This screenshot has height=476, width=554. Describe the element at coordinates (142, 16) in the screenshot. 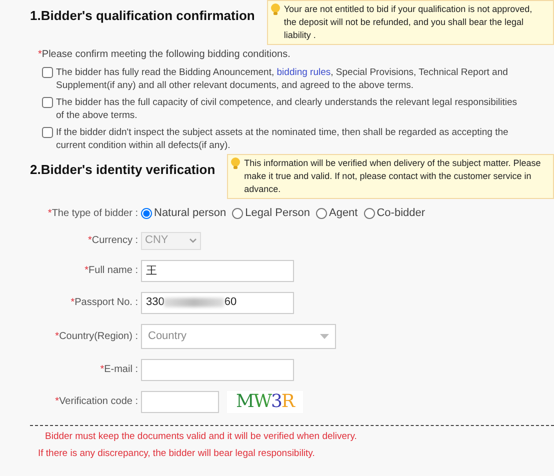

I see `section-heading: 1.Bidder's qualification confirmation` at that location.